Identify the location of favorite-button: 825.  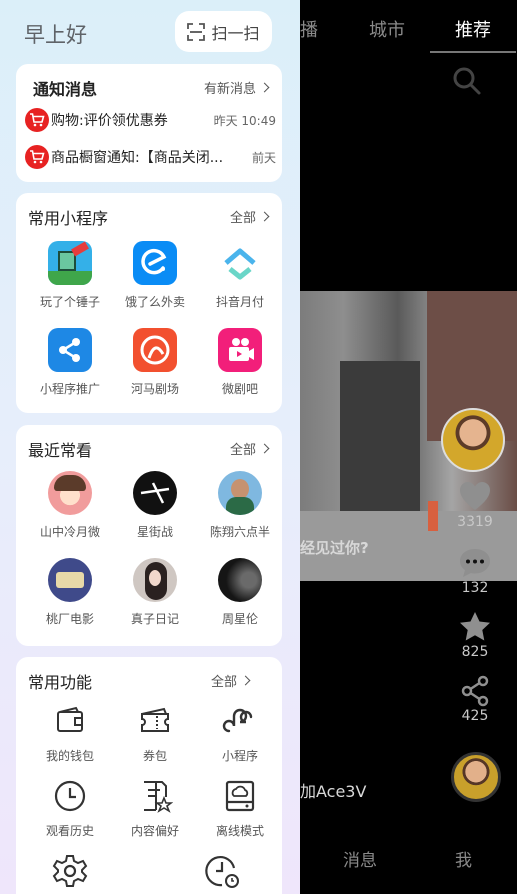
(475, 635).